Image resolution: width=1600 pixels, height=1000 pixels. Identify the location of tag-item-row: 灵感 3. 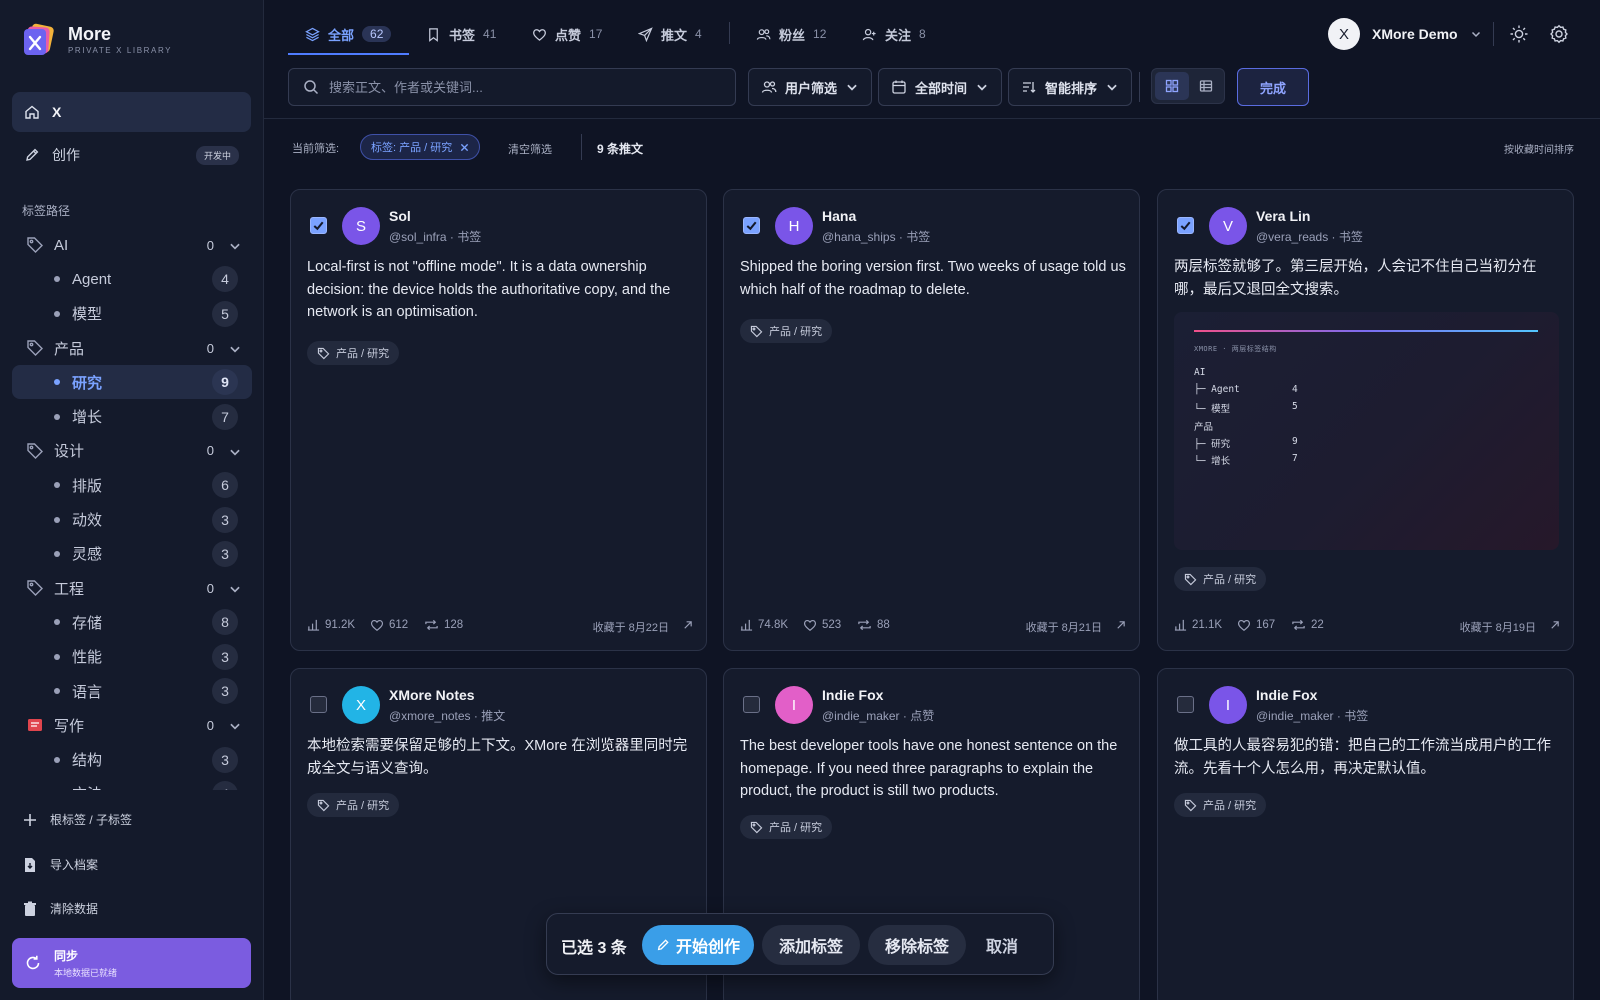
(132, 554).